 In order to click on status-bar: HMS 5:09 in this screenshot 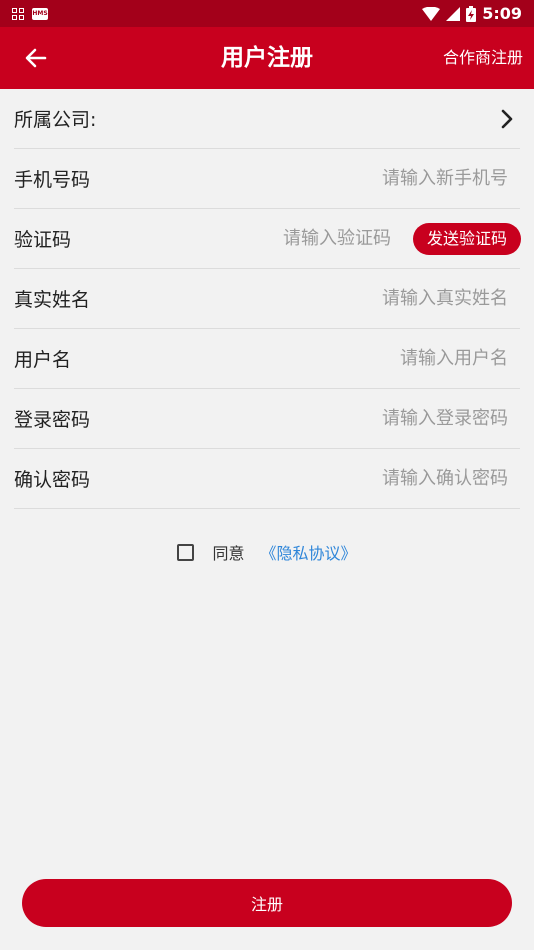, I will do `click(267, 13)`.